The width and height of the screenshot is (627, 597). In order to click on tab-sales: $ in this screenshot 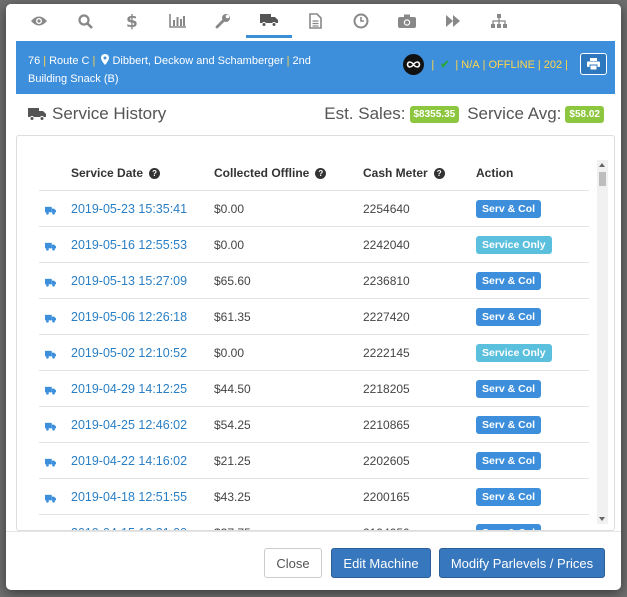, I will do `click(131, 21)`.